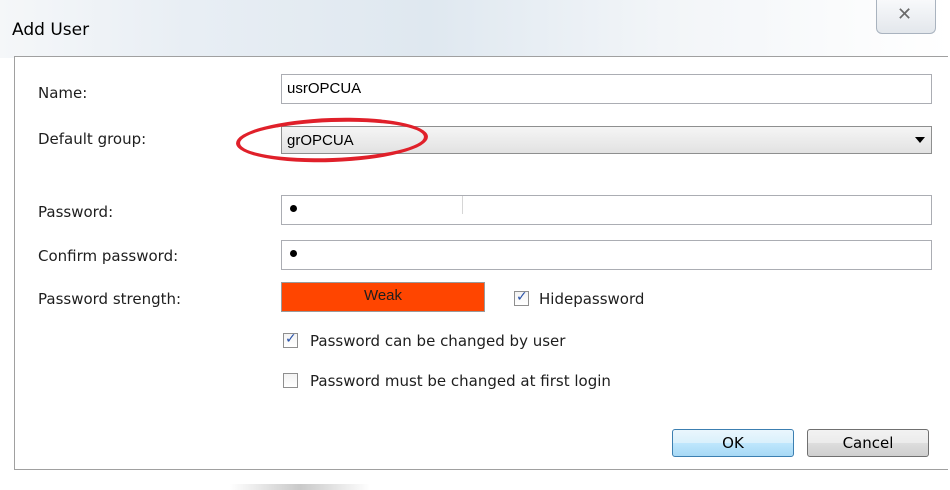  What do you see at coordinates (606, 255) in the screenshot?
I see `confirm-password-input` at bounding box center [606, 255].